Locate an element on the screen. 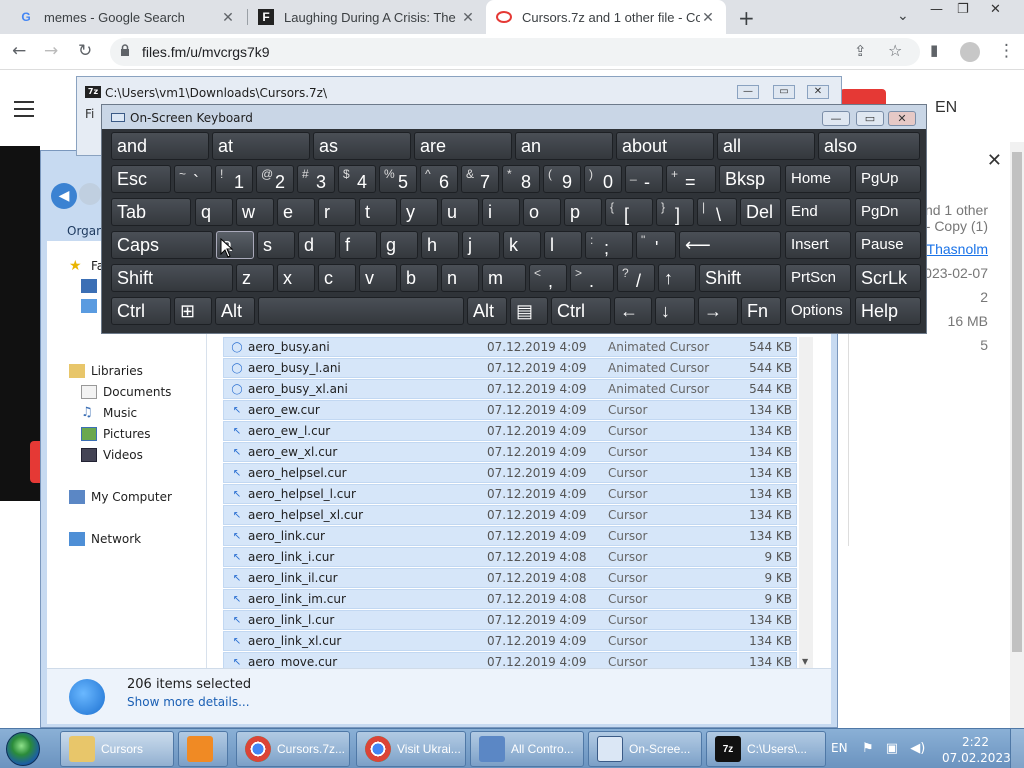  key-predict-as: as is located at coordinates (362, 146).